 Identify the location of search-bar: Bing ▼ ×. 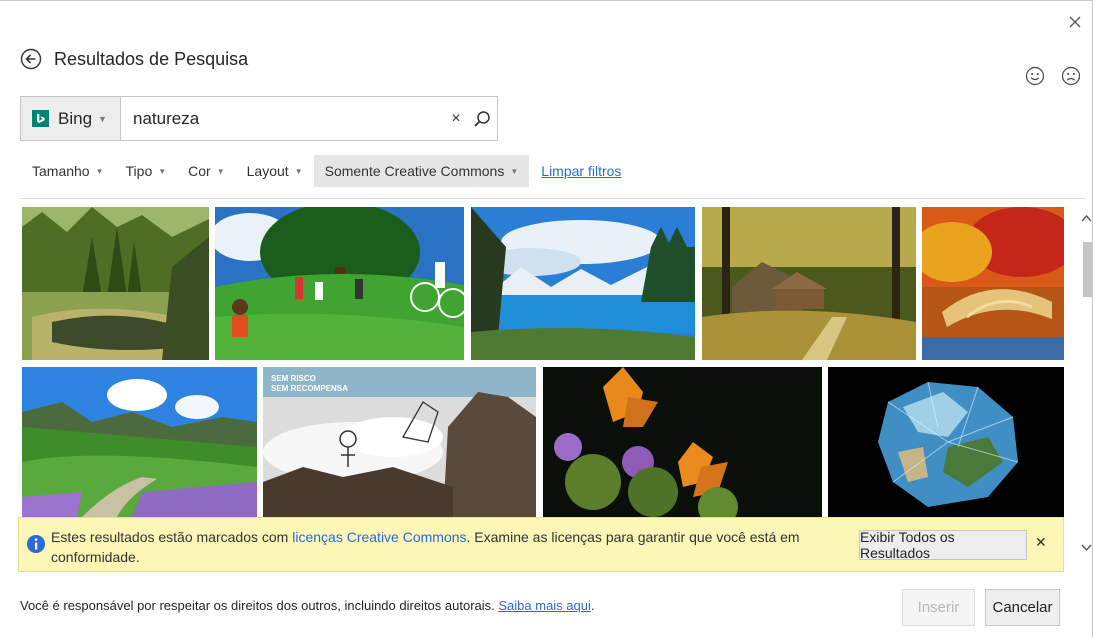
(259, 118).